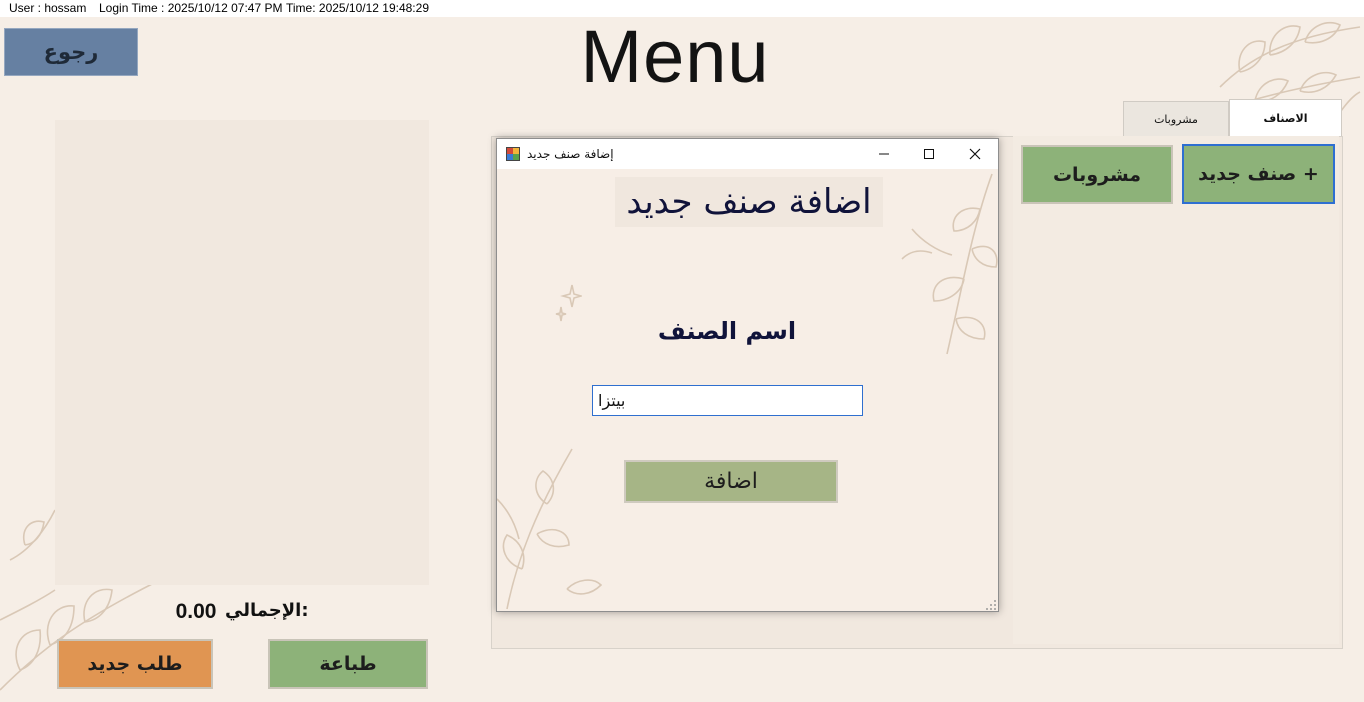 The image size is (1364, 702). Describe the element at coordinates (1176, 118) in the screenshot. I see `tab-drinks: مشروبات` at that location.